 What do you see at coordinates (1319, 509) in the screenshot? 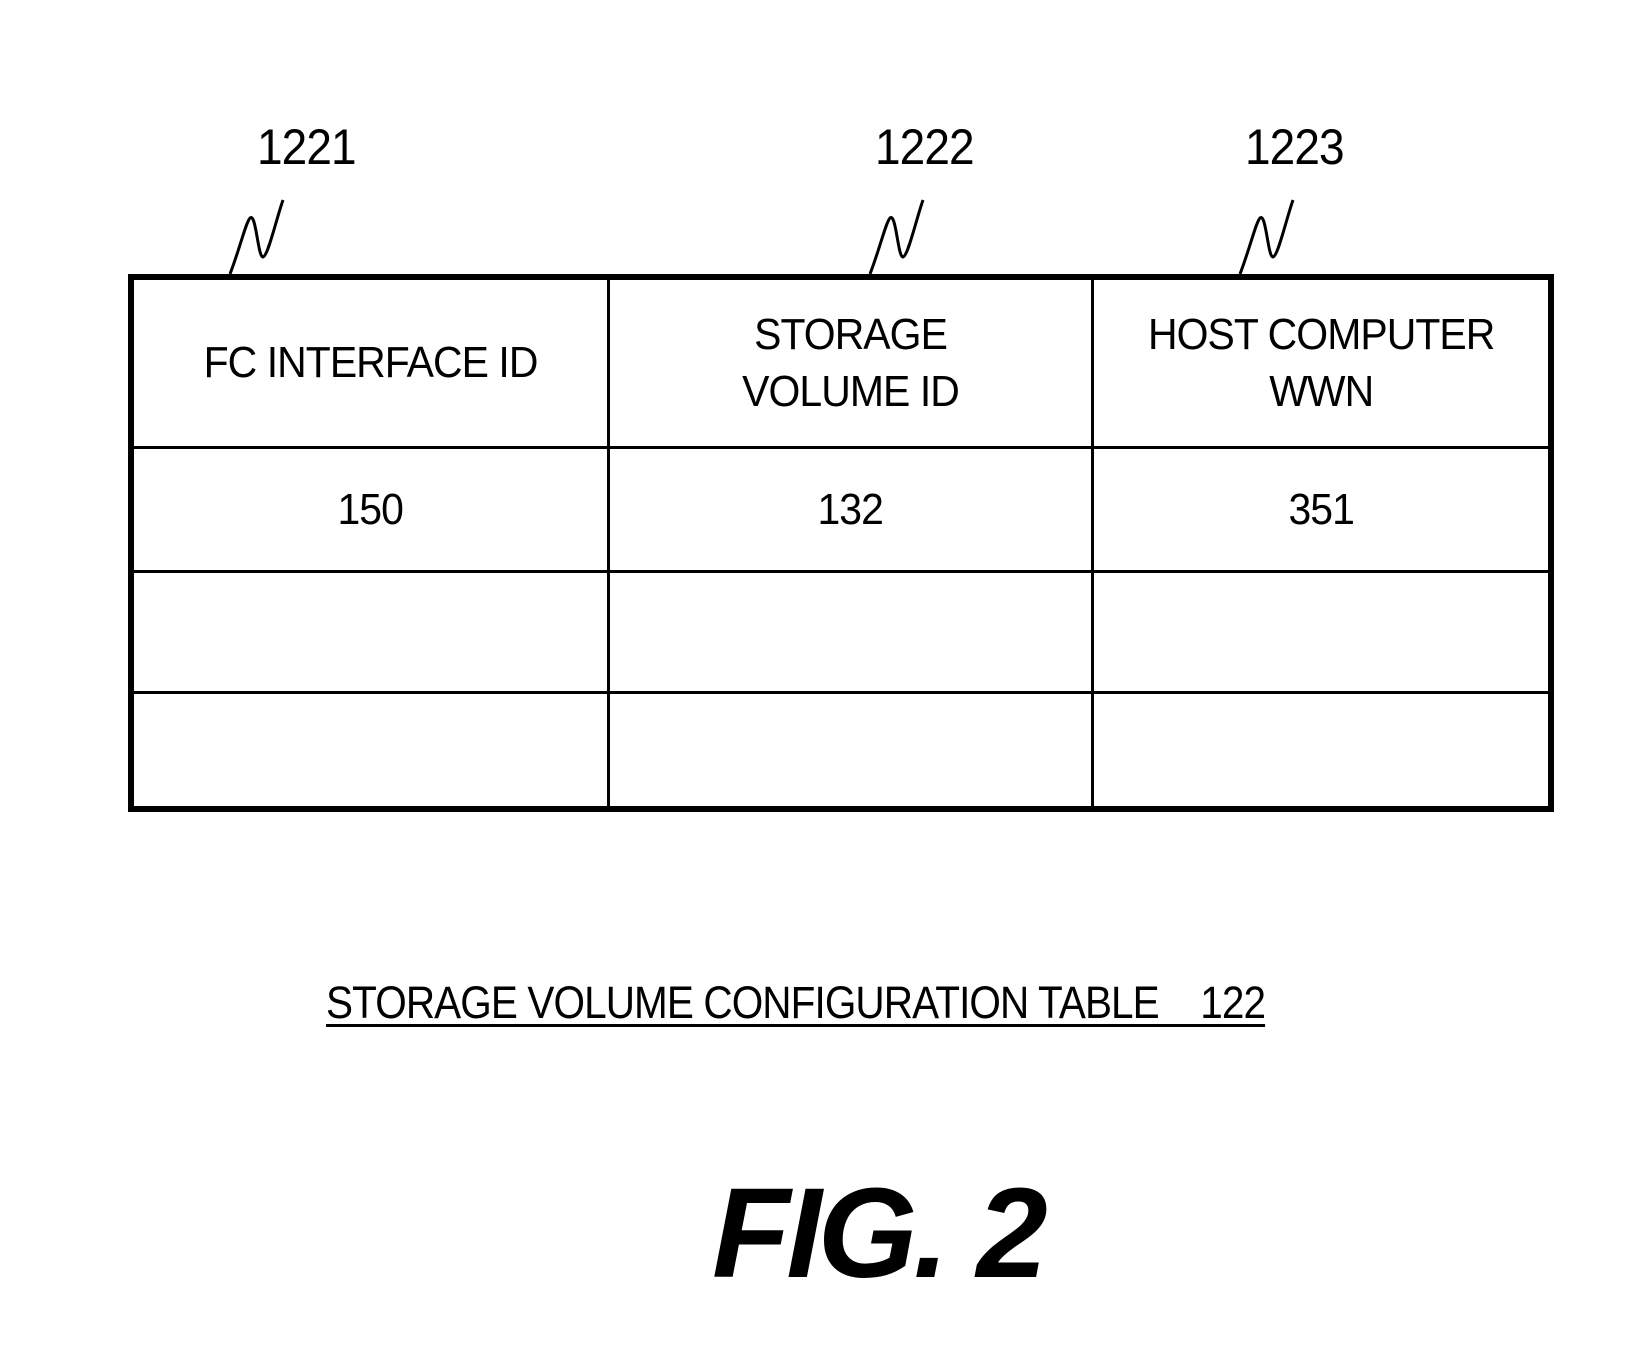
I see `cell-host-computer-wwn: 351` at bounding box center [1319, 509].